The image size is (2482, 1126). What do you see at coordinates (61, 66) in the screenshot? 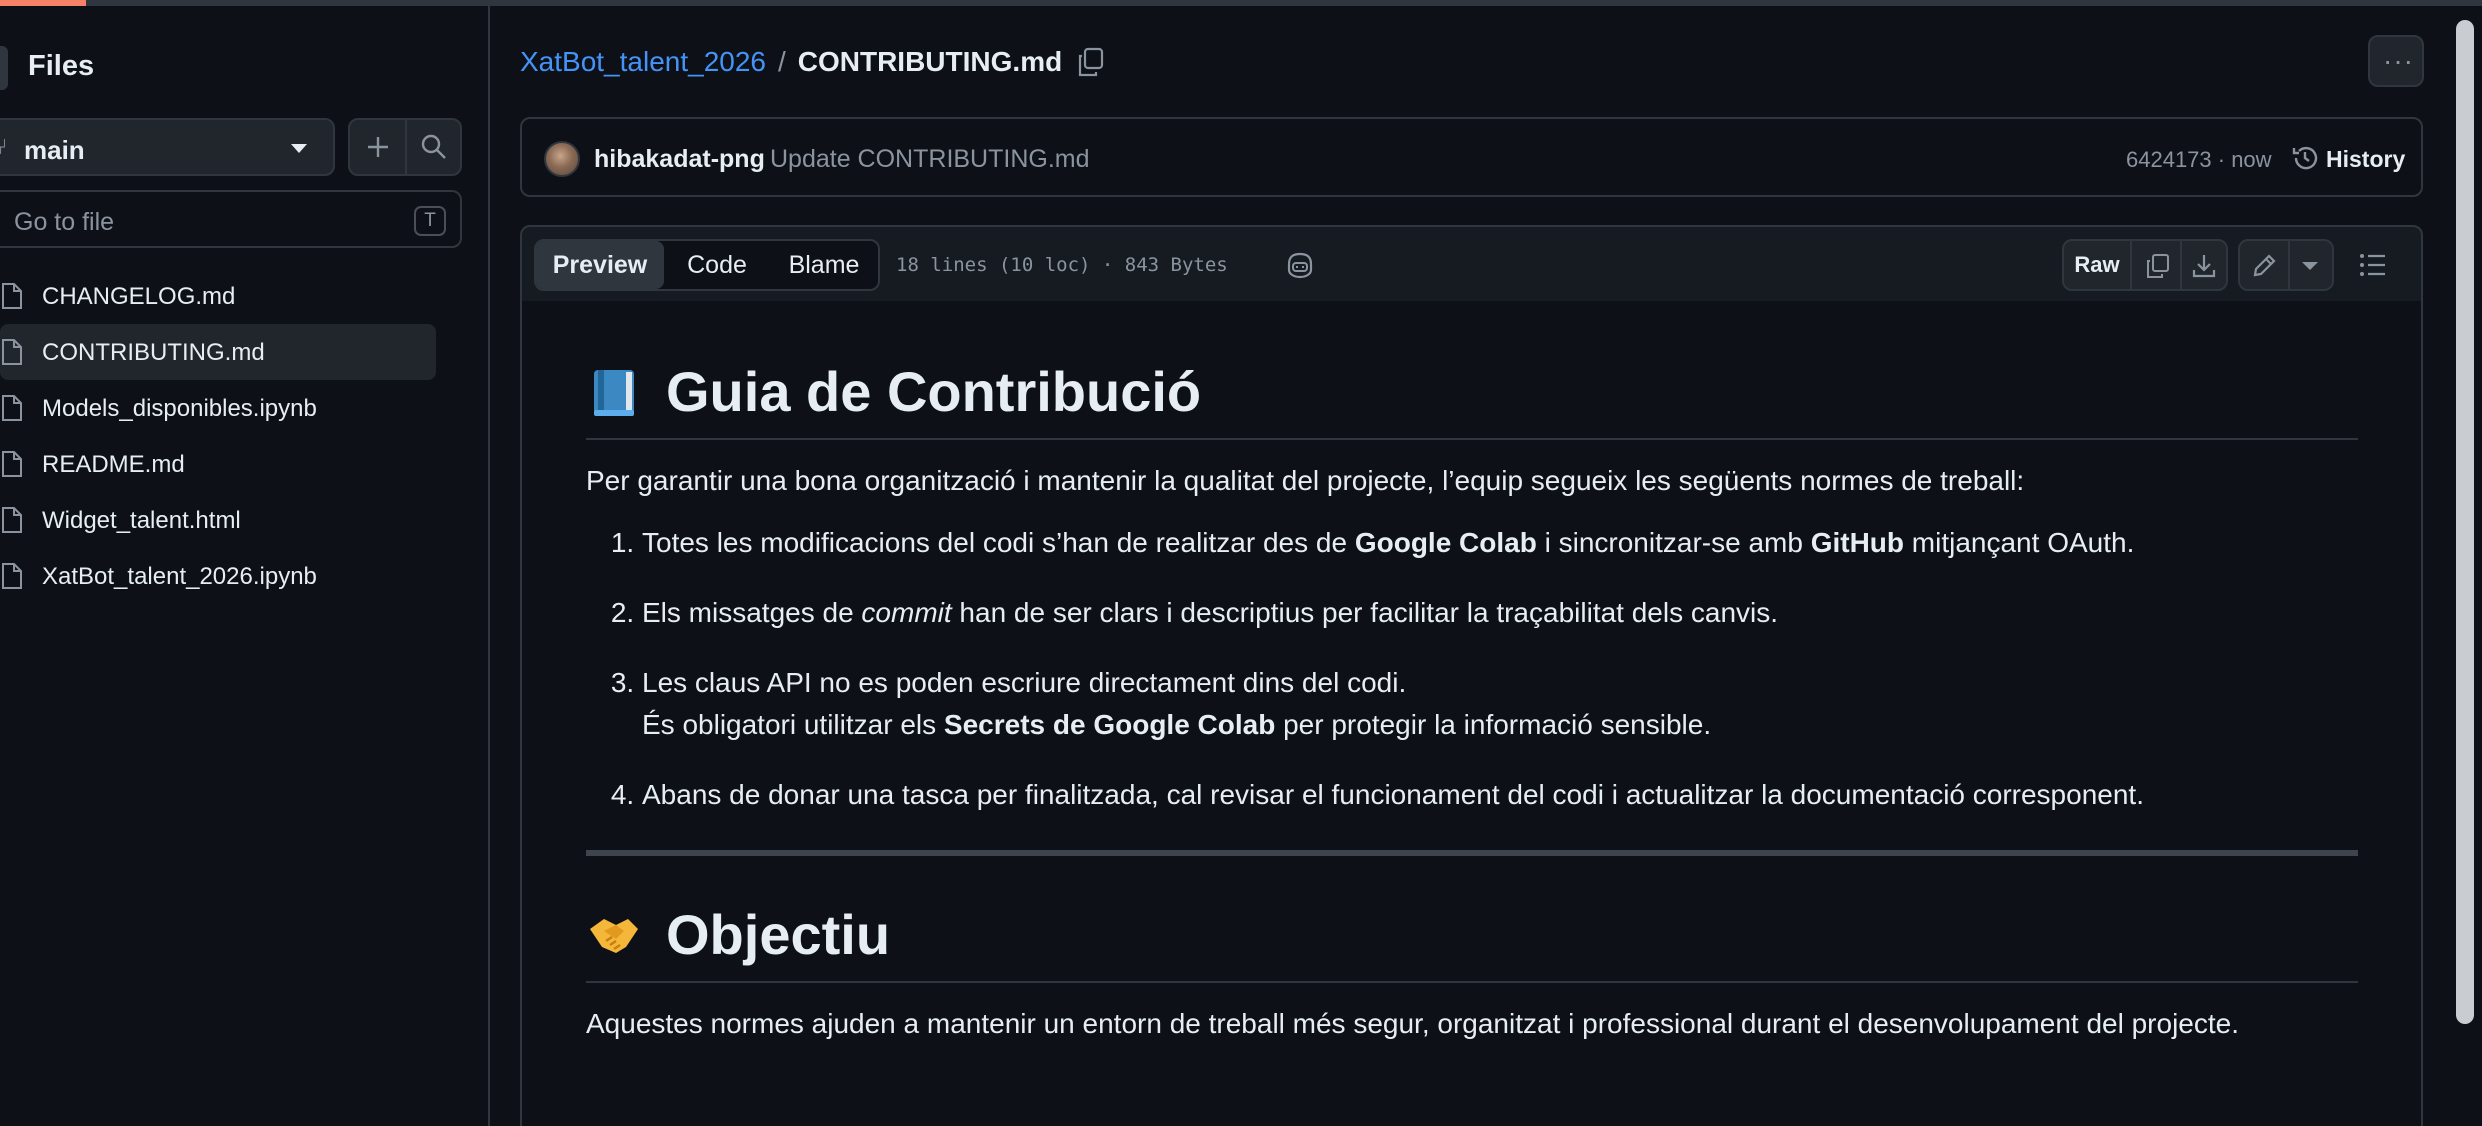
I see `sidebar-title: Files` at bounding box center [61, 66].